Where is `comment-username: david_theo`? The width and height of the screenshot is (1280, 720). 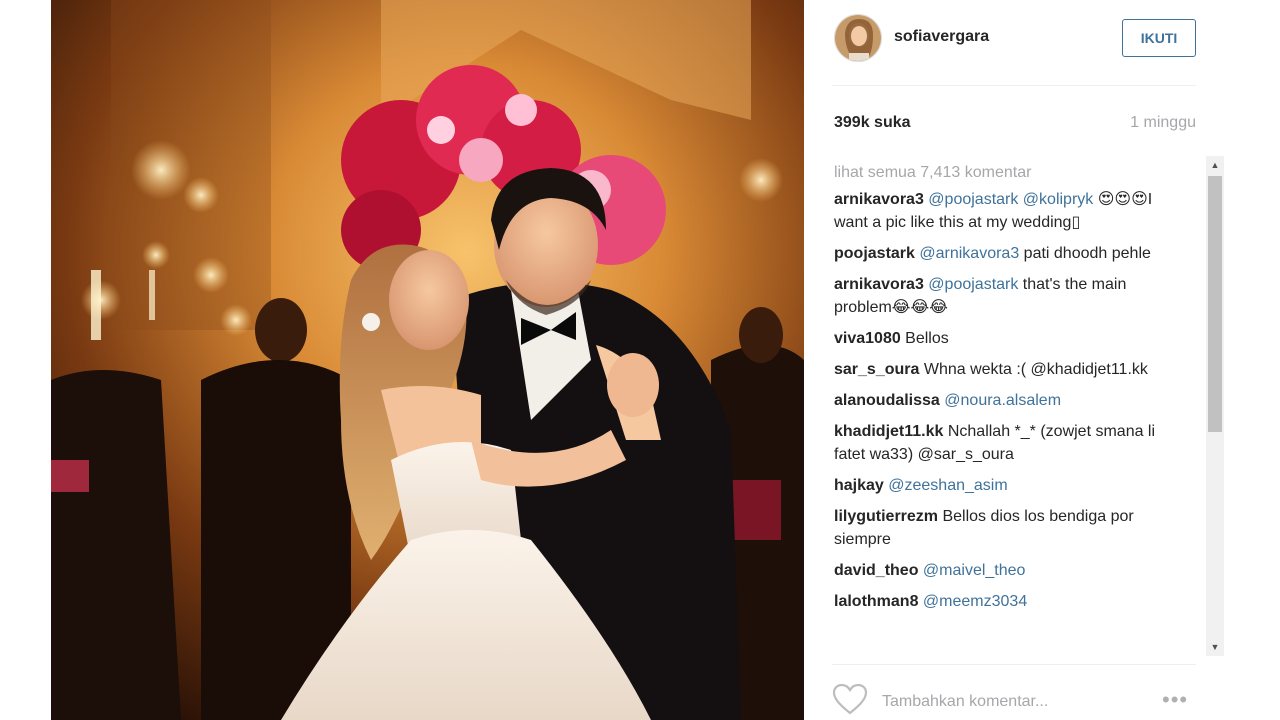
comment-username: david_theo is located at coordinates (876, 570).